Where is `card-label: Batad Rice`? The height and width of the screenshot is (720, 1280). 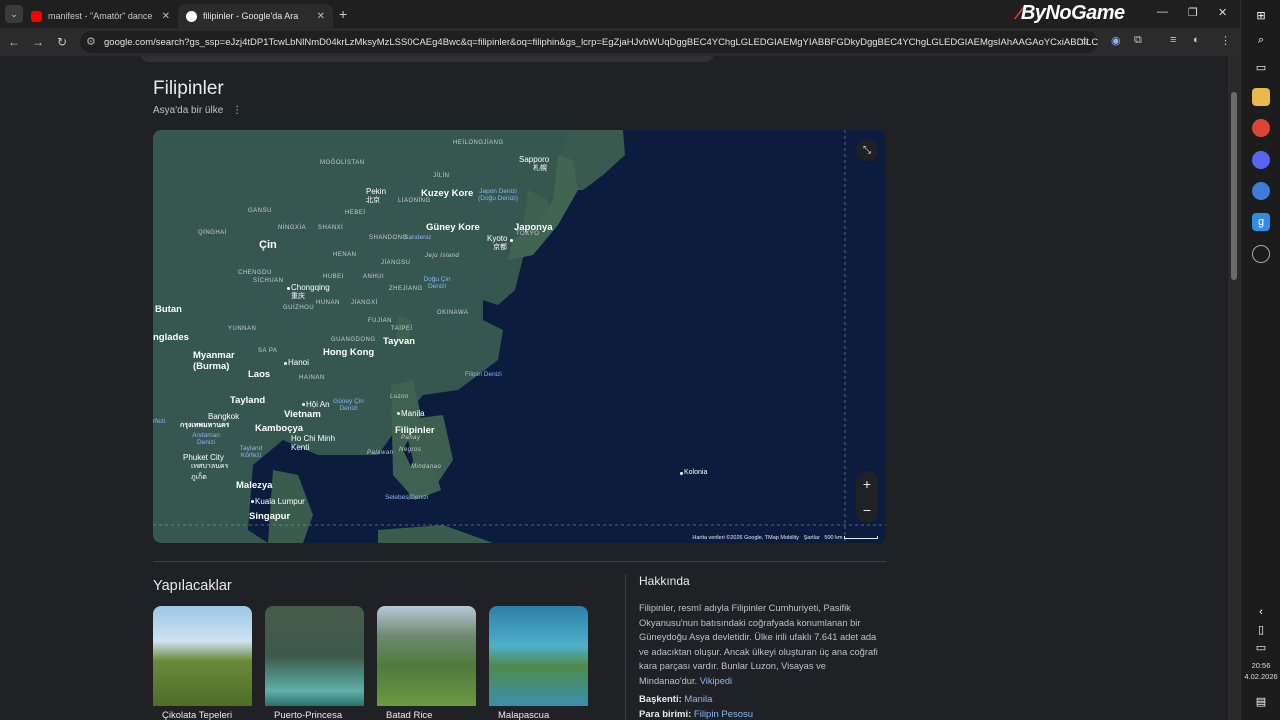 card-label: Batad Rice is located at coordinates (409, 715).